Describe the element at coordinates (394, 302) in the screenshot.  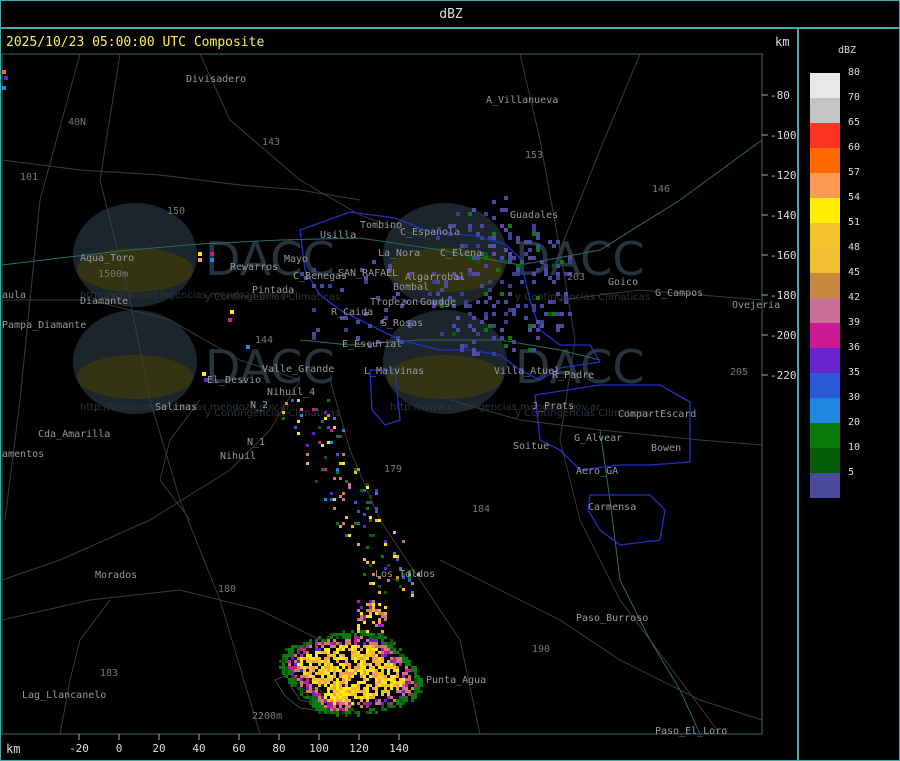
I see `place-label: Tropezon` at that location.